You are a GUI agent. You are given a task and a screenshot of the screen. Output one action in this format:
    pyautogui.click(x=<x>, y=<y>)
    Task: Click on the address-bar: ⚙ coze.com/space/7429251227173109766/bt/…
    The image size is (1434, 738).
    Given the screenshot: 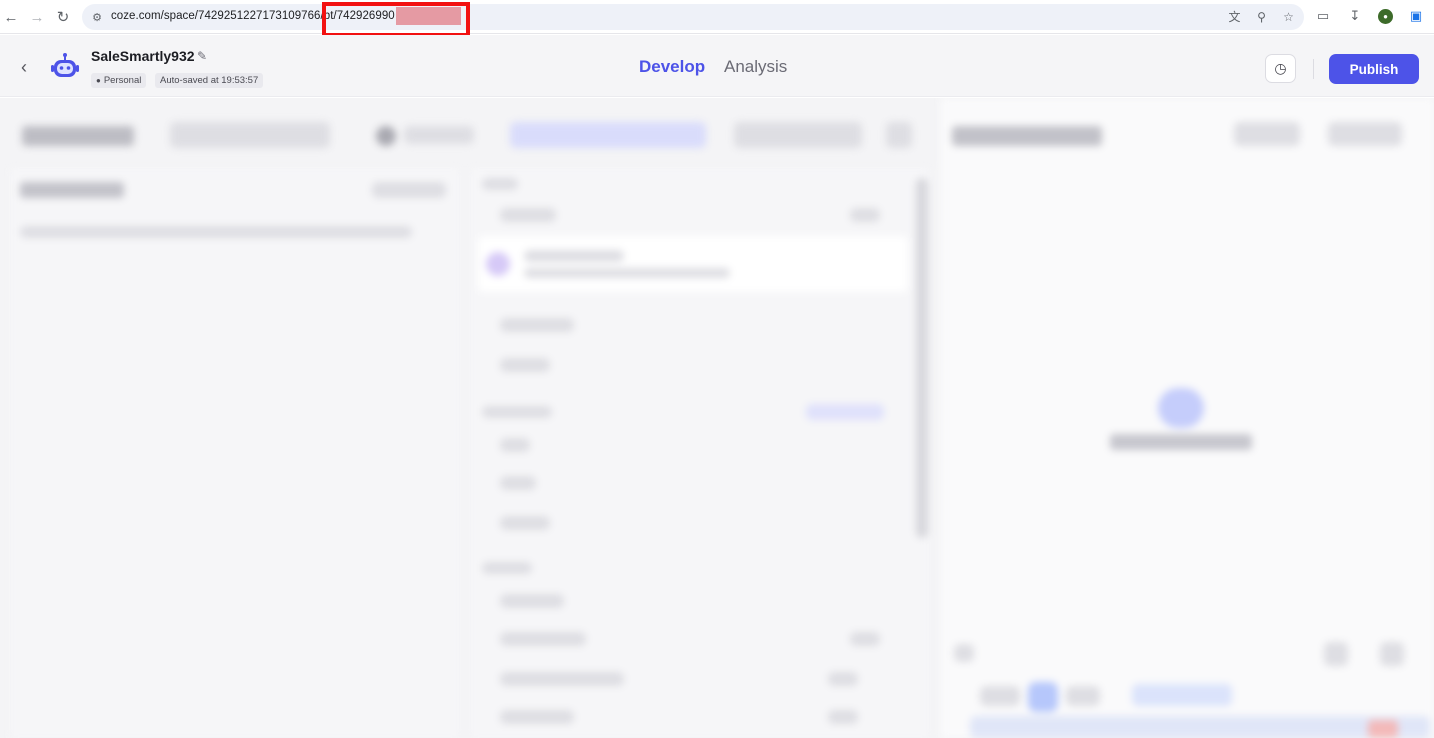 What is the action you would take?
    pyautogui.click(x=693, y=17)
    